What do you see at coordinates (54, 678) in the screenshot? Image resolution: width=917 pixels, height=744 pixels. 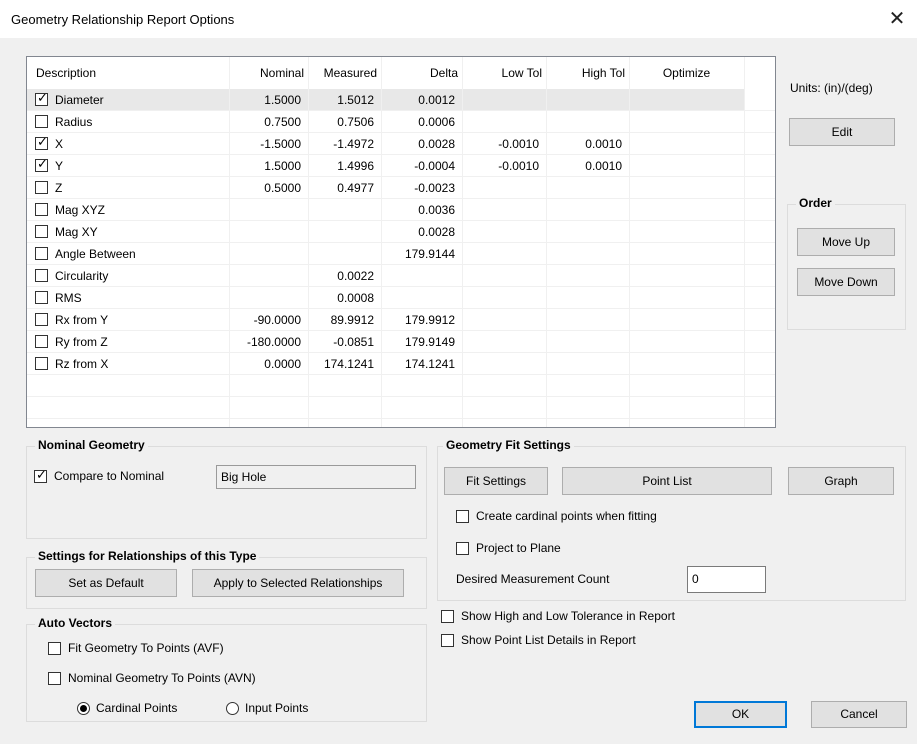 I see `avn-checkbox` at bounding box center [54, 678].